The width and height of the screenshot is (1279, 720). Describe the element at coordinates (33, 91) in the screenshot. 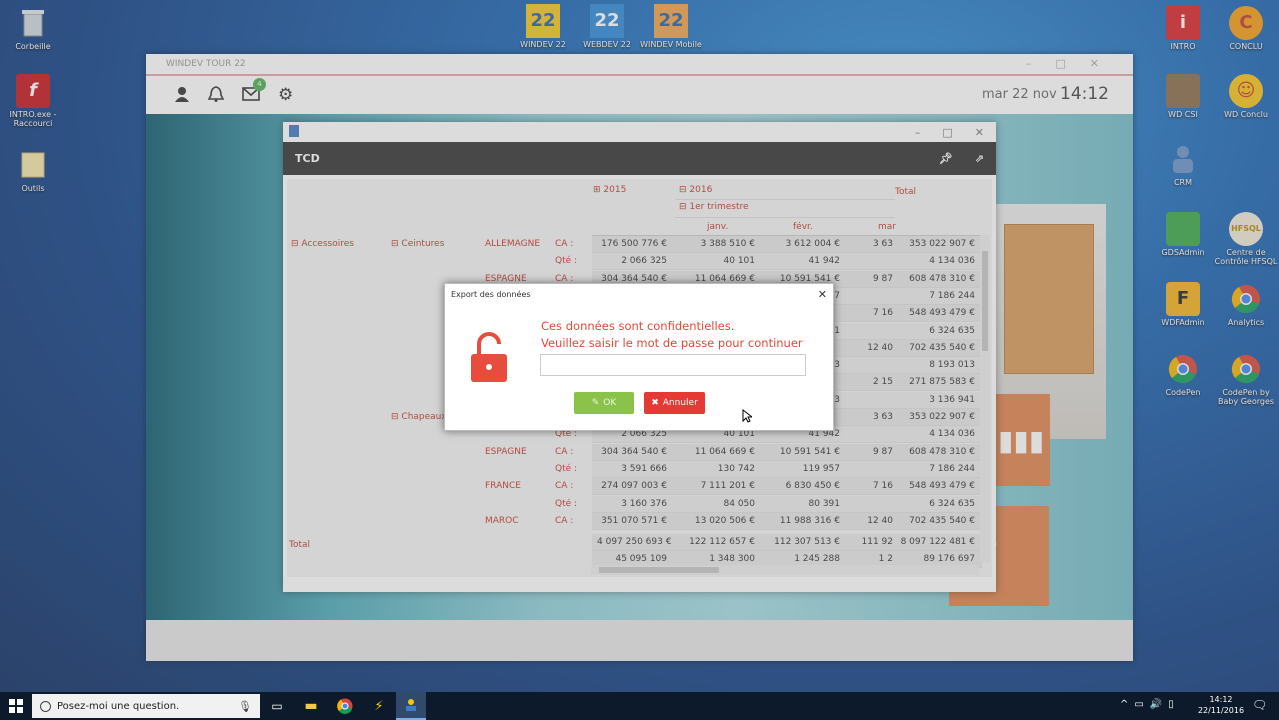

I see `flash-icon: f` at that location.